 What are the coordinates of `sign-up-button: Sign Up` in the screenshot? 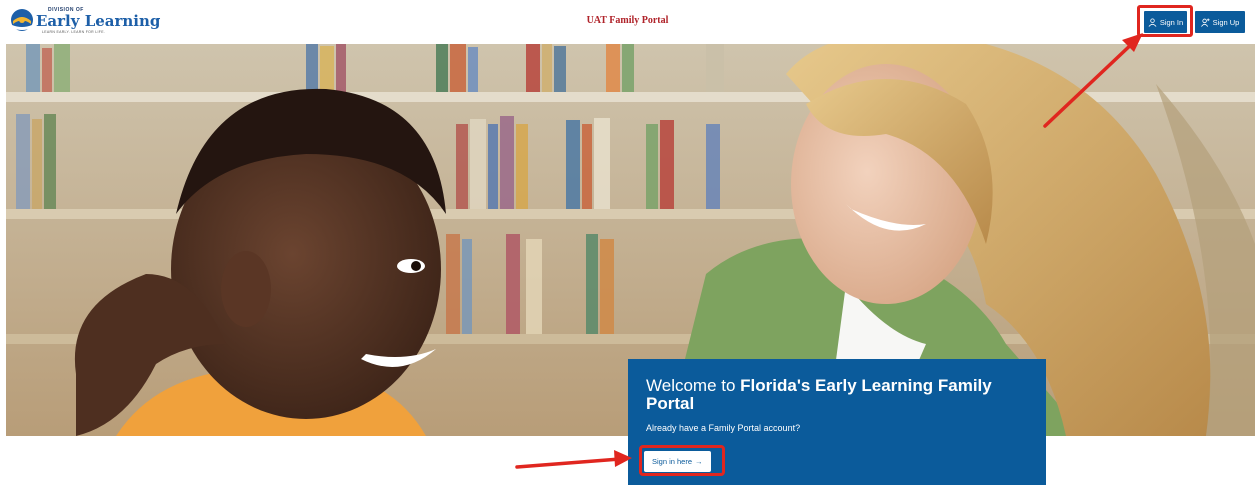 It's located at (1220, 22).